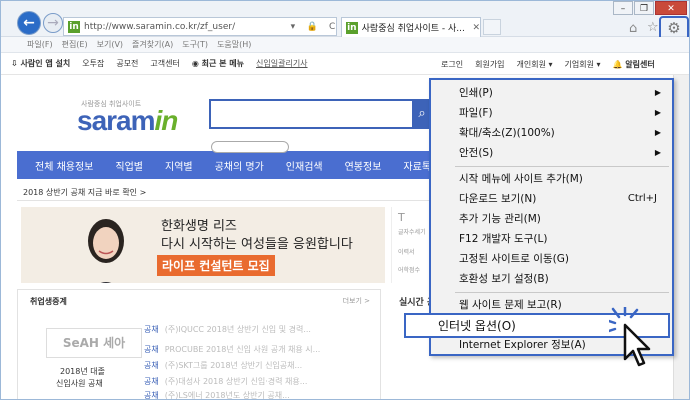 This screenshot has width=690, height=400. I want to click on site-topbar-right: 로그인 회원가입 개인회원 ▾ 기업회원 ▾ 🔔 알림센터, so click(554, 64).